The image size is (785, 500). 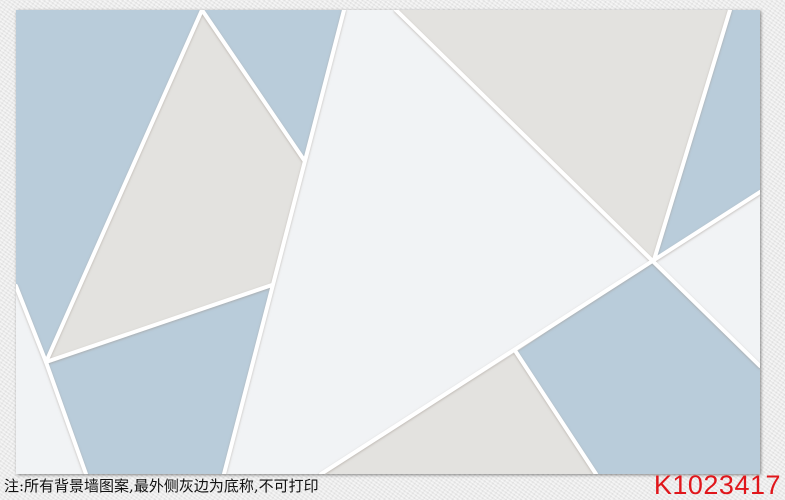 I want to click on printing-note: 注:所有背景墙图案,最外侧灰边为底称,不可打印, so click(x=161, y=486).